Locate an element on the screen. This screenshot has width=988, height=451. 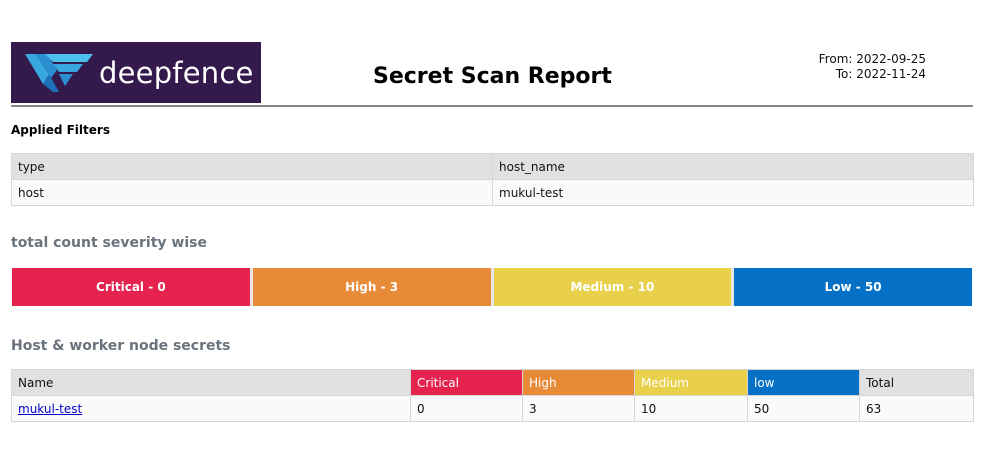
column-header-name: Name is located at coordinates (211, 382).